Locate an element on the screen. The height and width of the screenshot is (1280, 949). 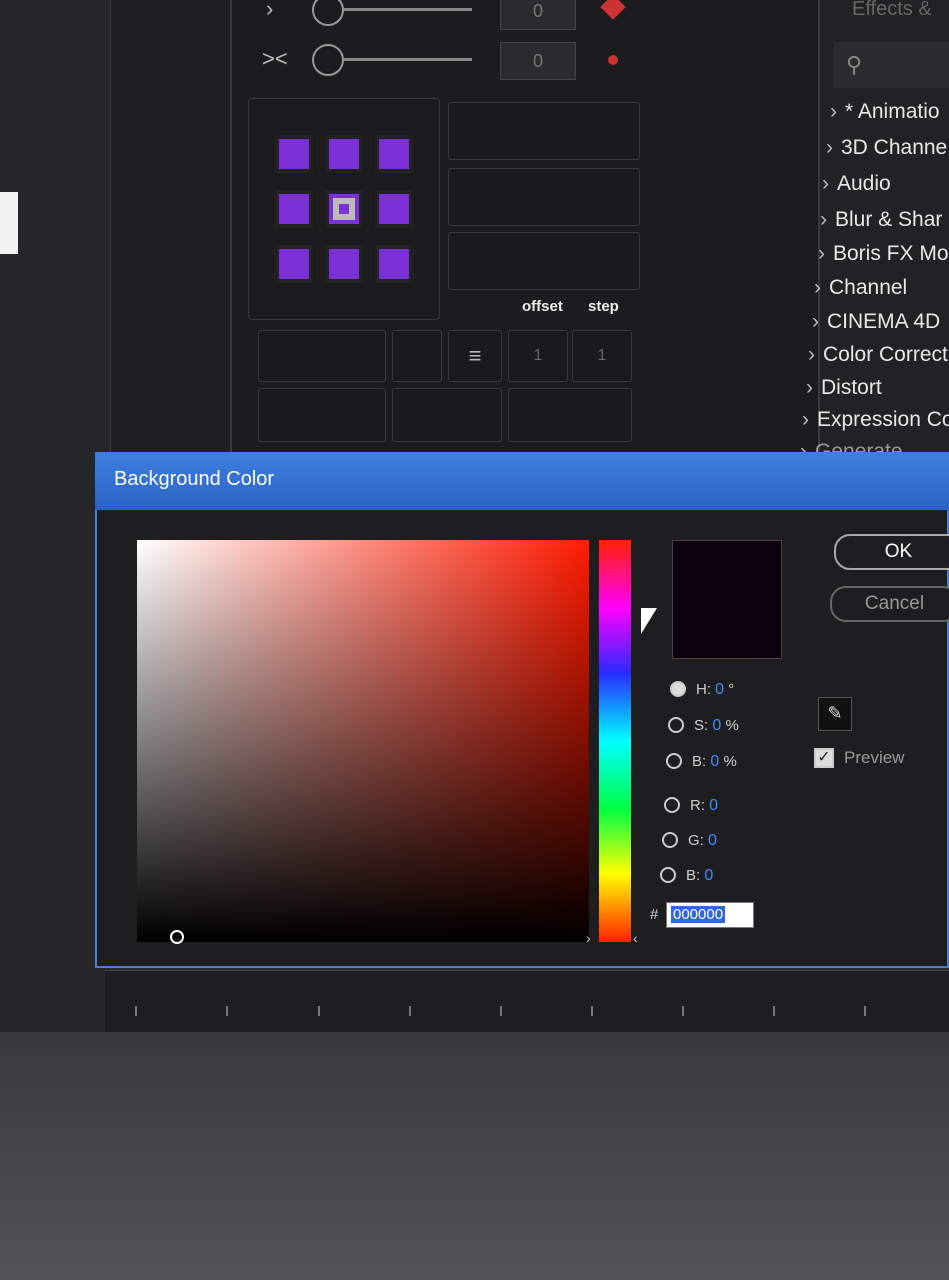
brightness-field: B: 0 % is located at coordinates (714, 762).